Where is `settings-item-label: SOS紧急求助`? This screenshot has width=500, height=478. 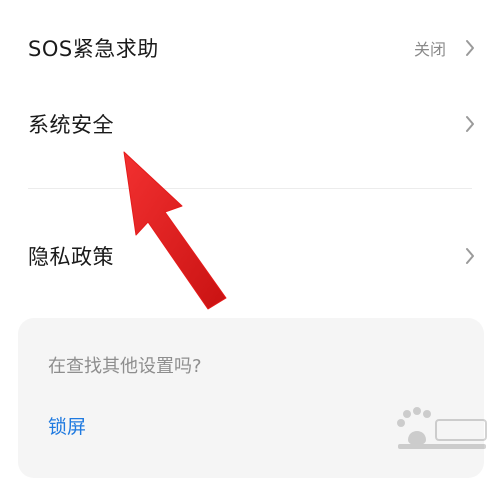 settings-item-label: SOS紧急求助 is located at coordinates (93, 49).